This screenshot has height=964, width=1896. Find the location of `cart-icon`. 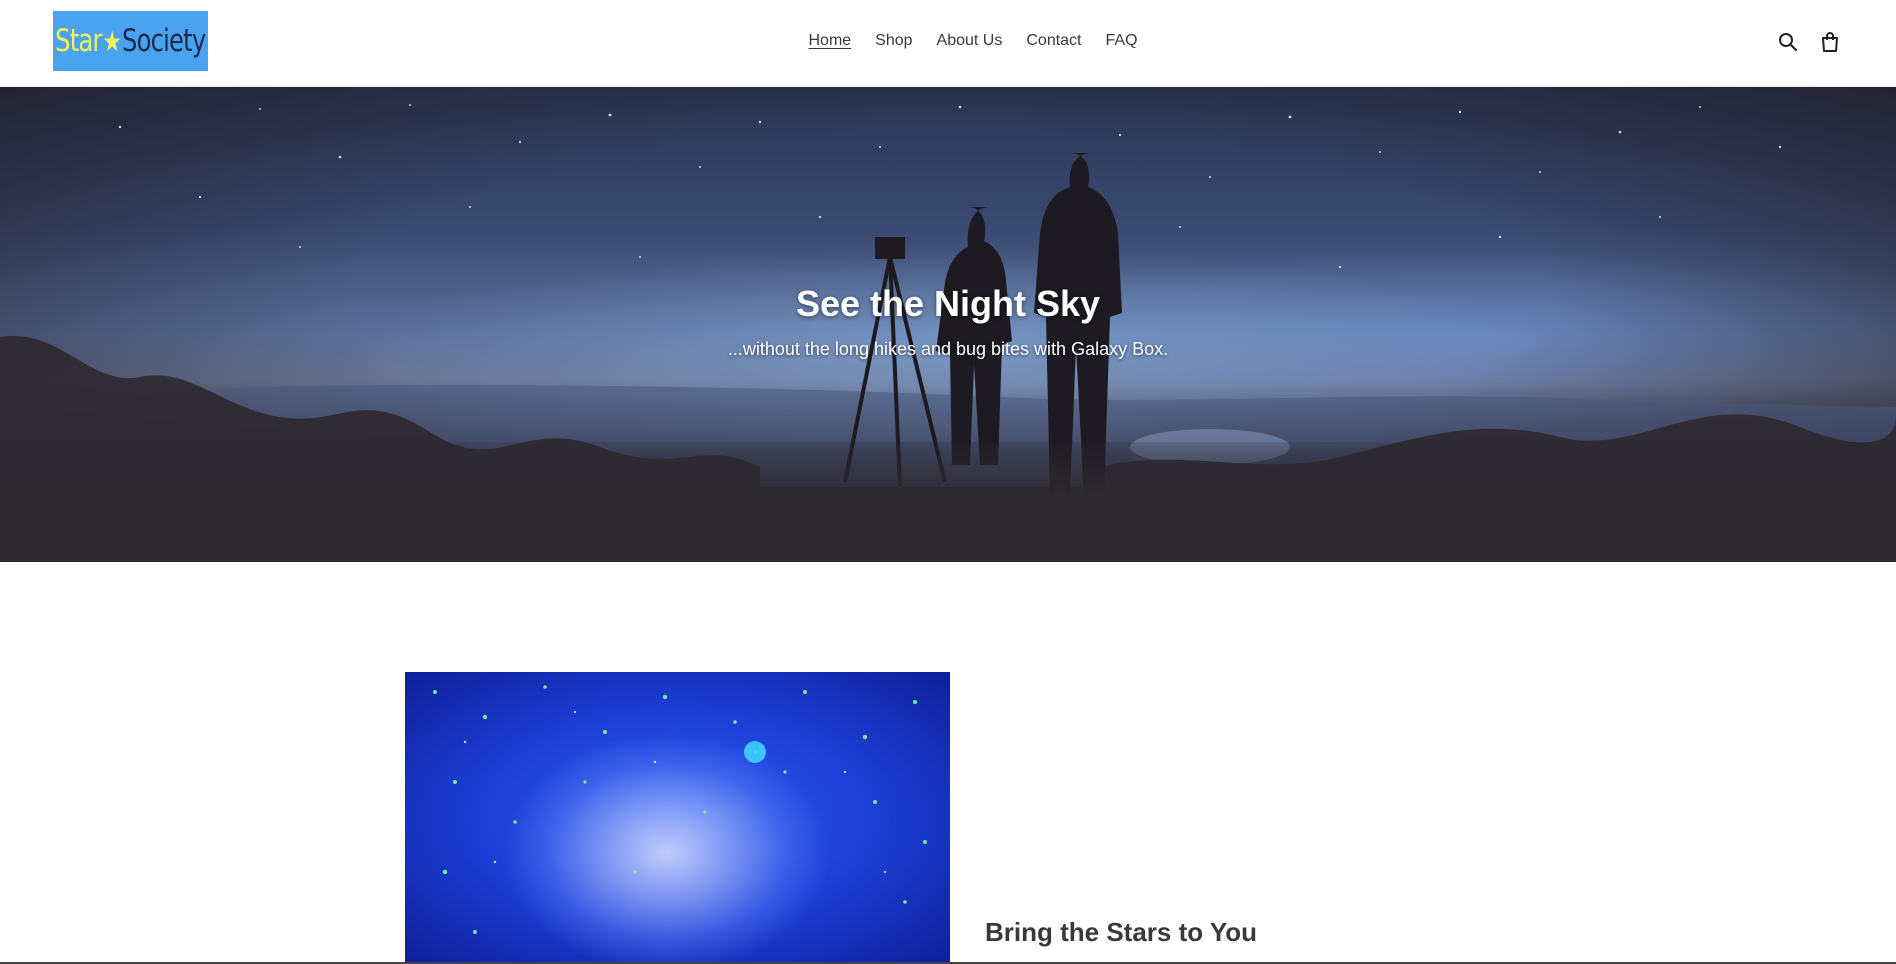

cart-icon is located at coordinates (1830, 42).